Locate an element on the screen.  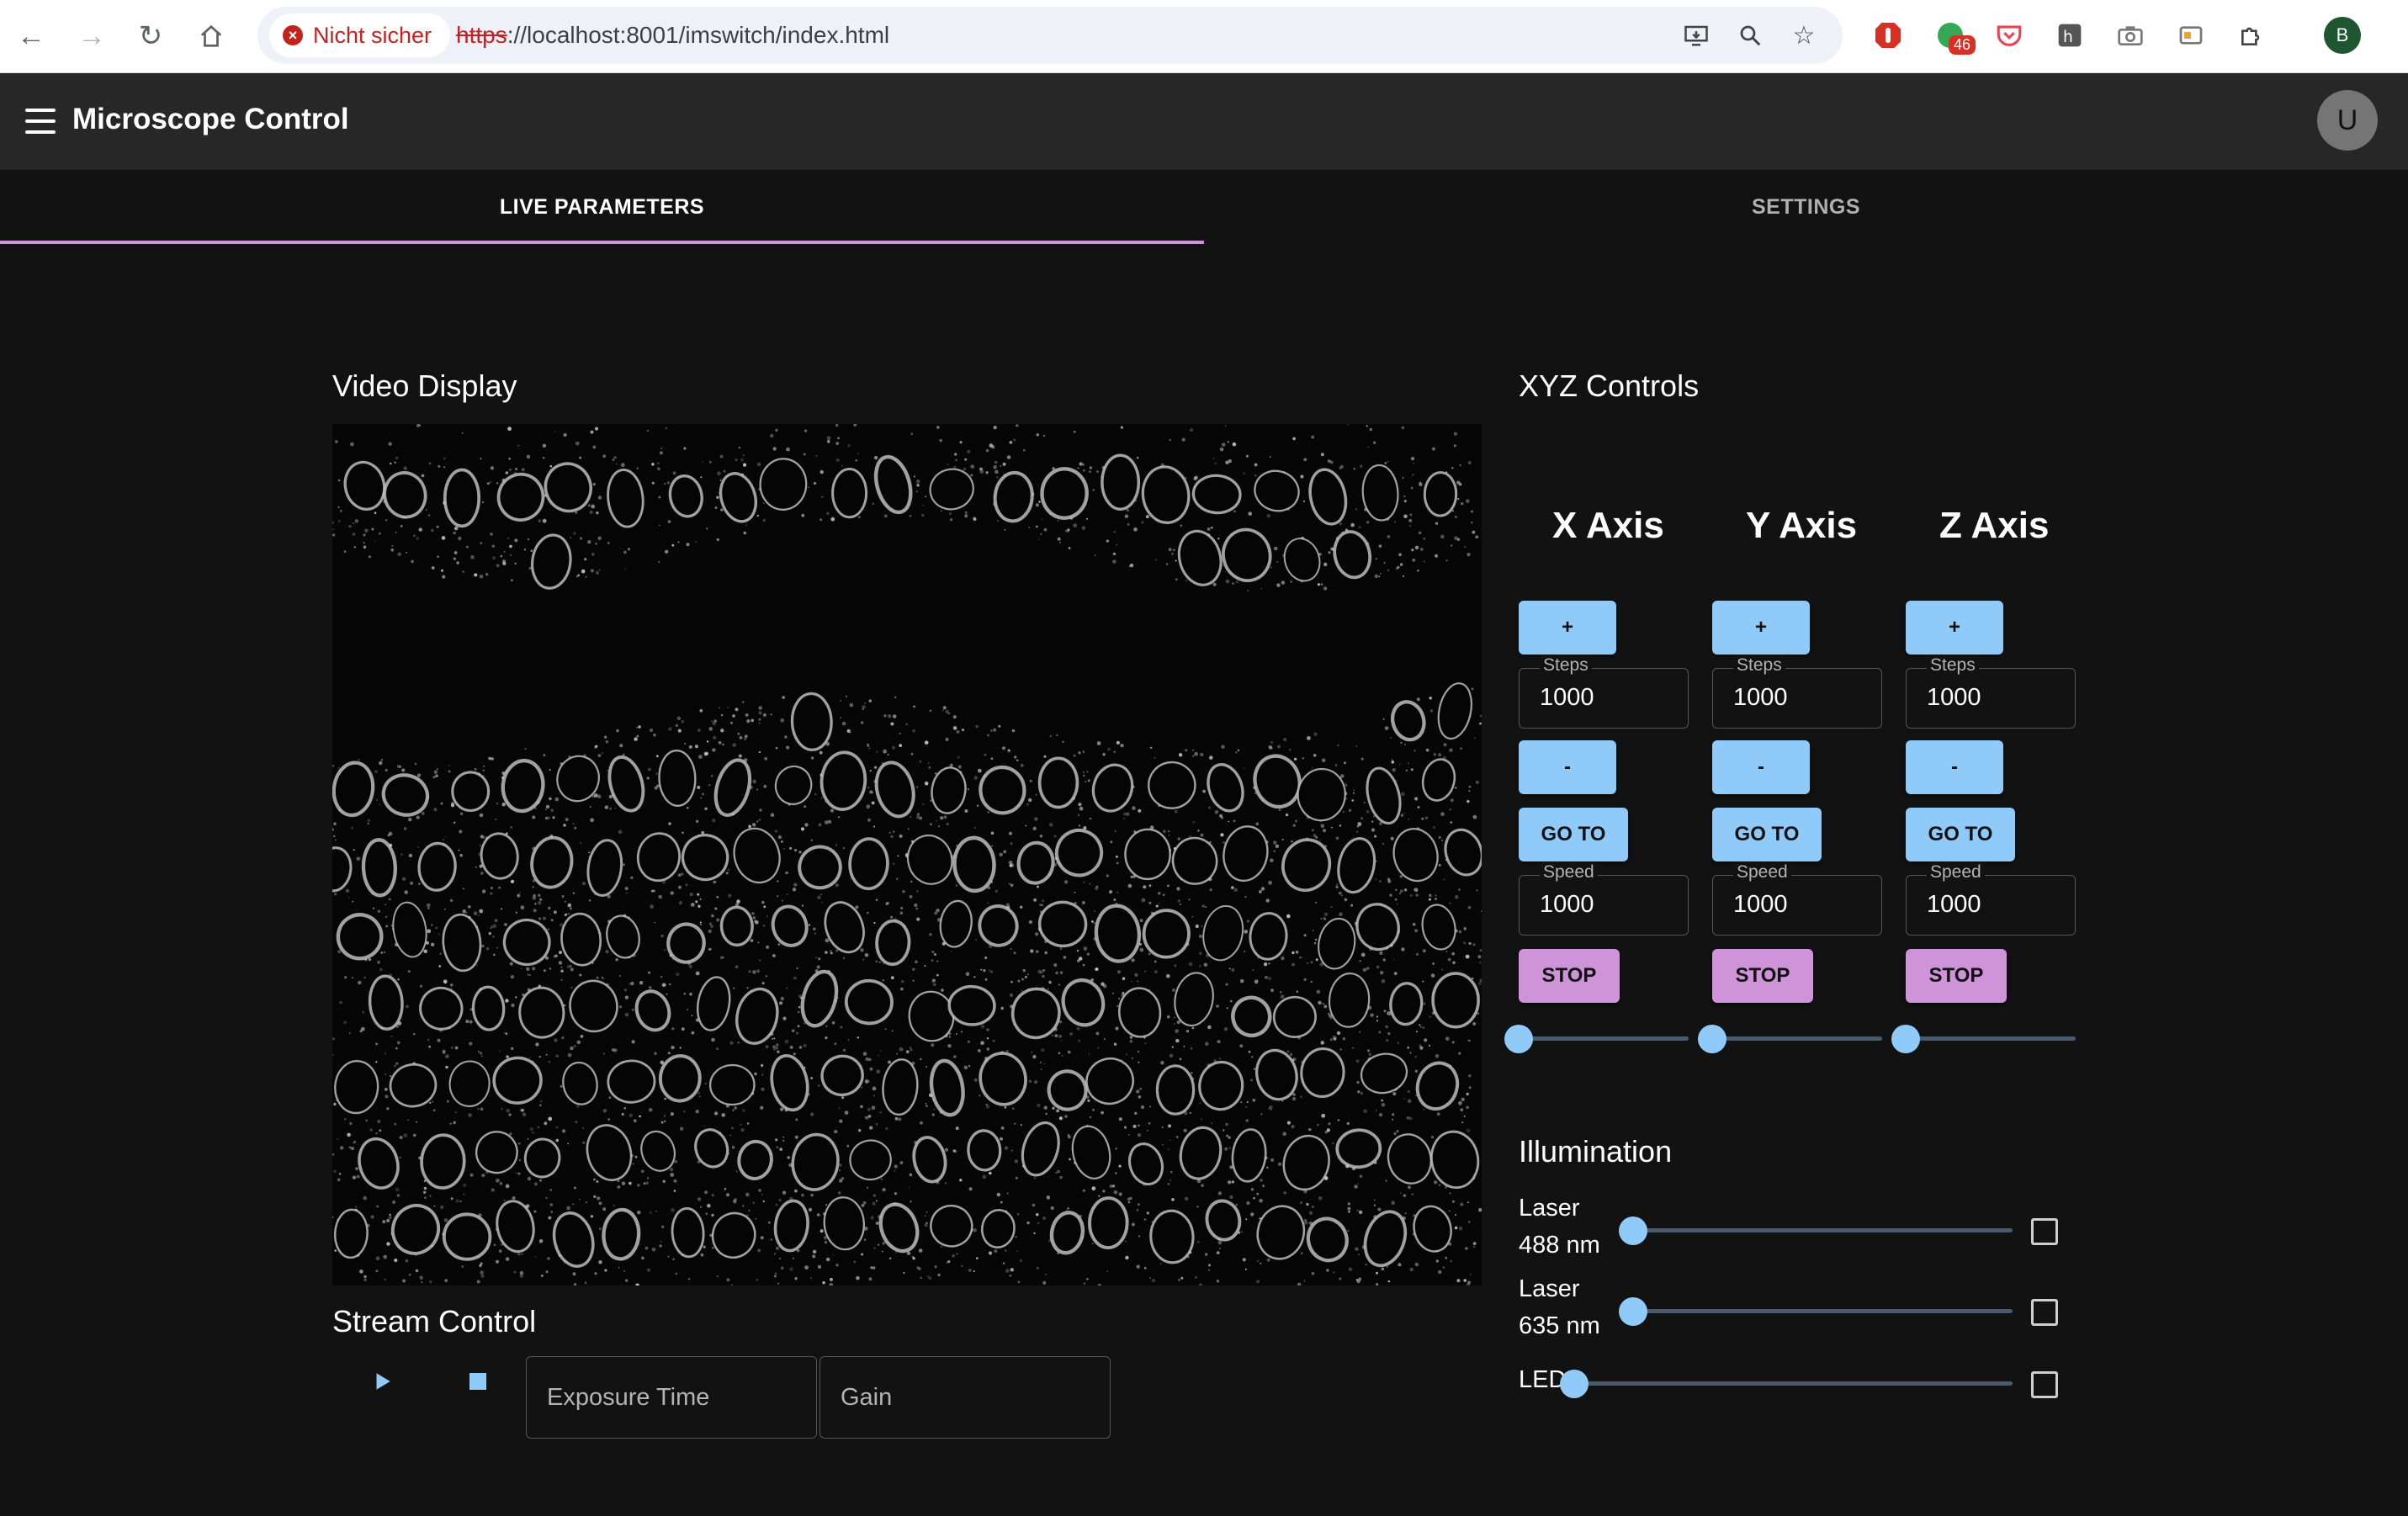
tab-live-parameters: LIVE PARAMETERS is located at coordinates (602, 207).